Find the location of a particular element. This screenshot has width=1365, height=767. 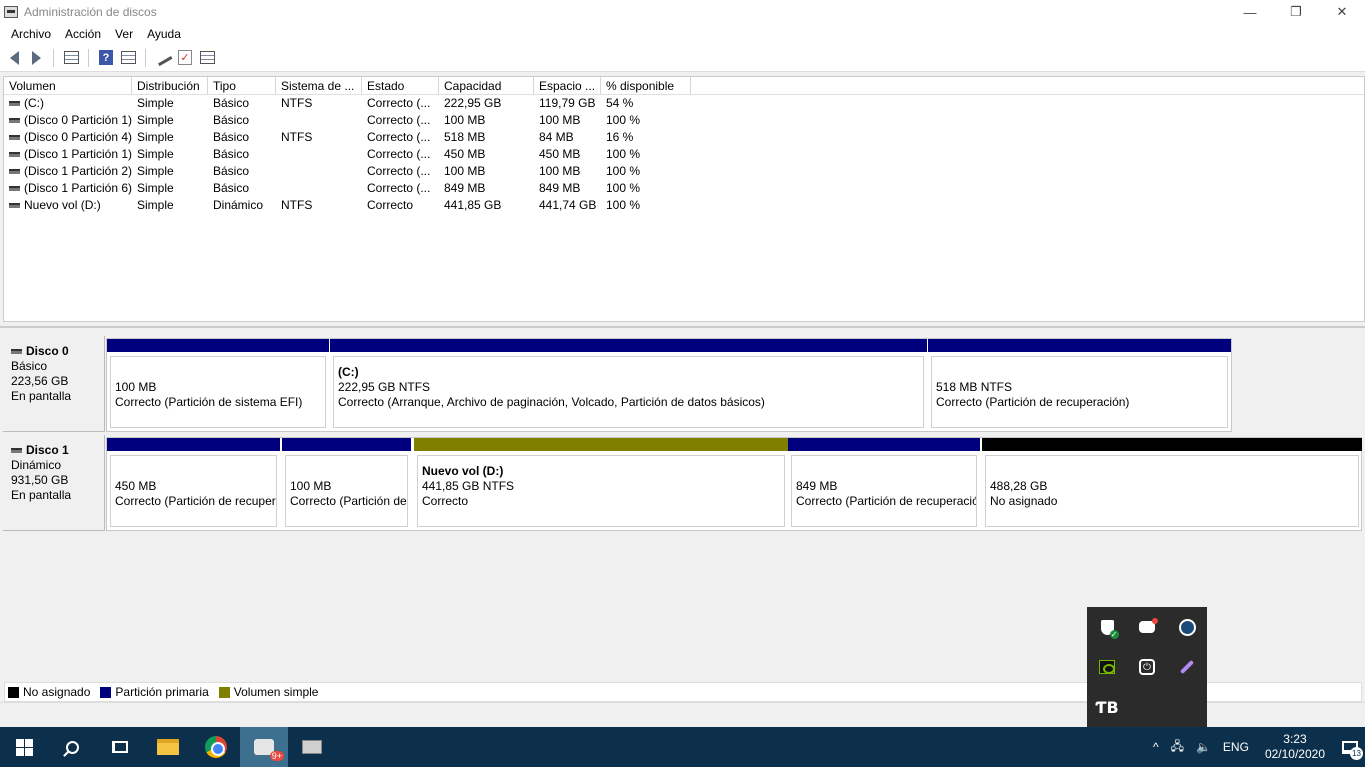

volume-name: Nuevo vol (D:) is located at coordinates (62, 205).